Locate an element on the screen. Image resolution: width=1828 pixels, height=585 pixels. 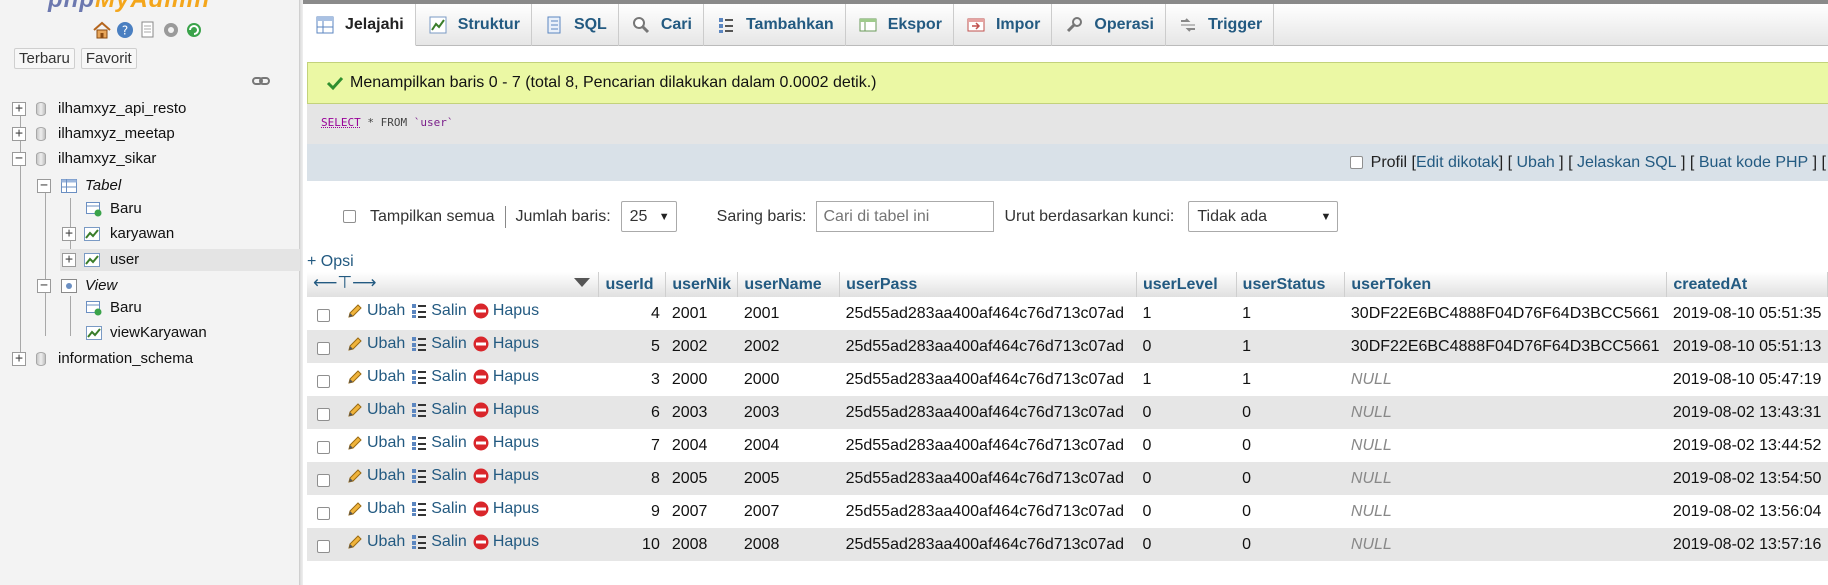
settings-icon is located at coordinates (171, 30).